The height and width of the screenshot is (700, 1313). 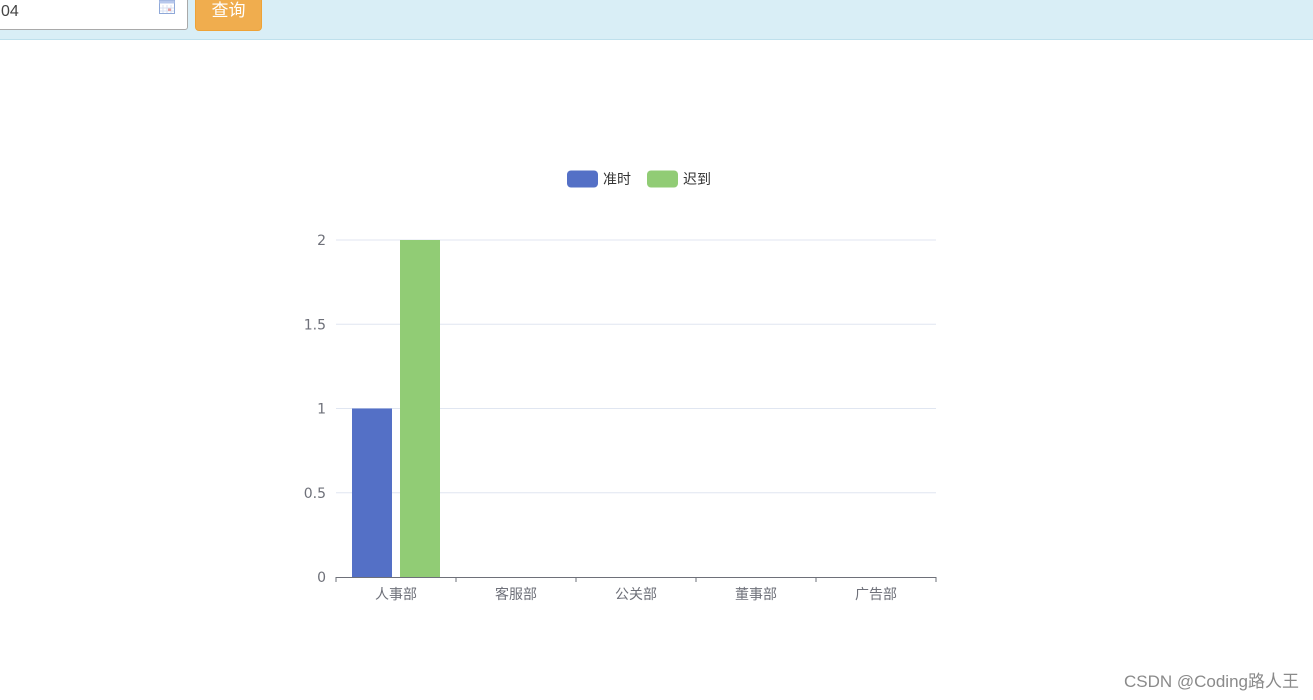 What do you see at coordinates (636, 595) in the screenshot?
I see `x-tick-label: 公关部` at bounding box center [636, 595].